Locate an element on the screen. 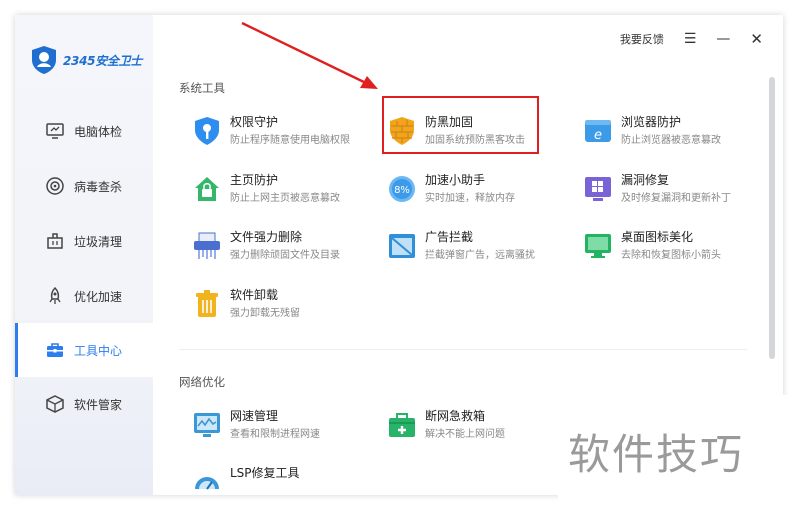 This screenshot has width=800, height=511. box-icon is located at coordinates (55, 404).